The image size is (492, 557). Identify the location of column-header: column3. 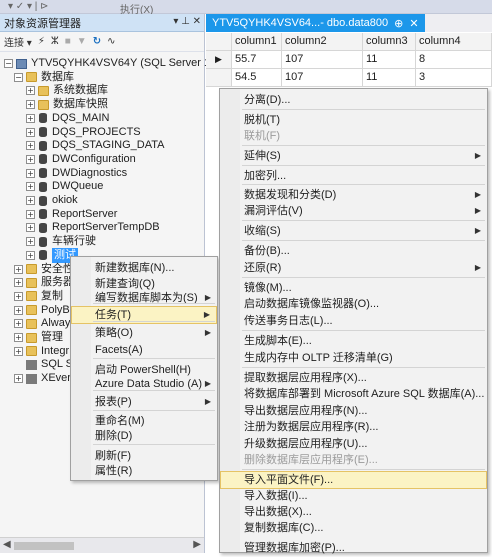
(389, 42).